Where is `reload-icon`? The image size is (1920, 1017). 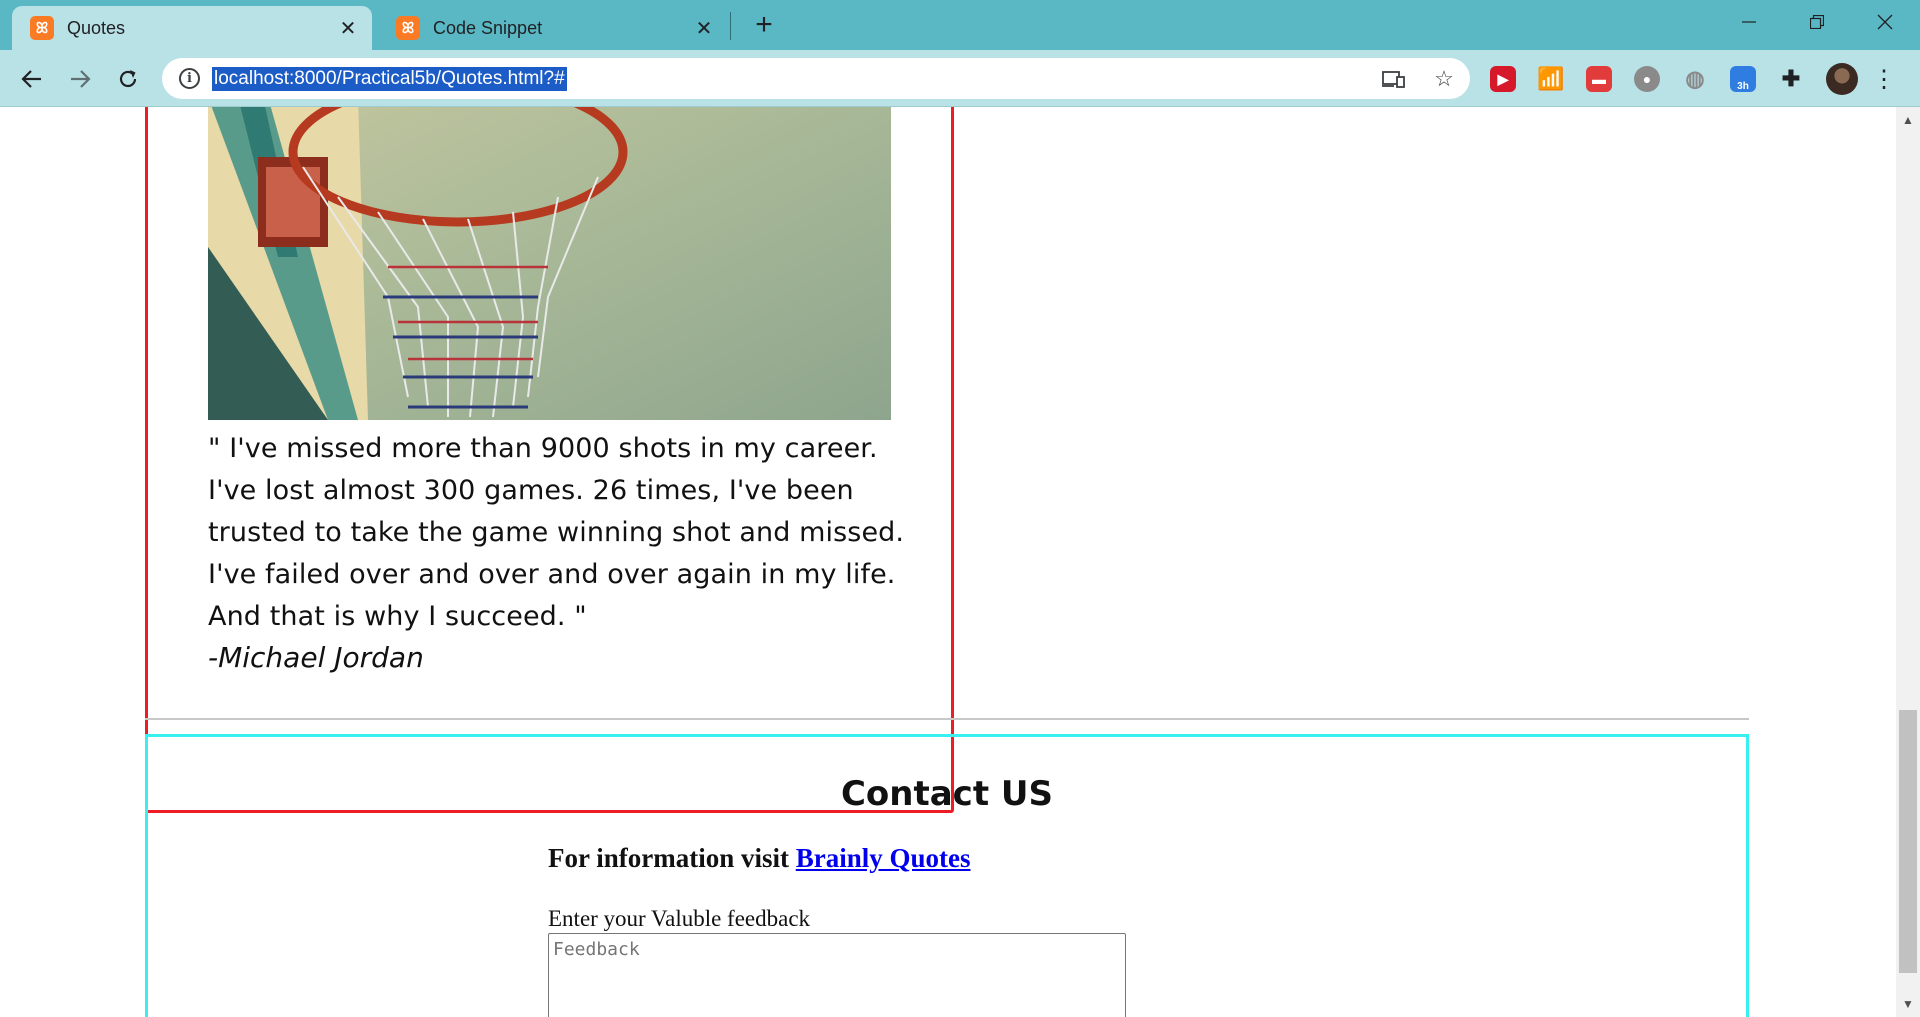 reload-icon is located at coordinates (128, 79).